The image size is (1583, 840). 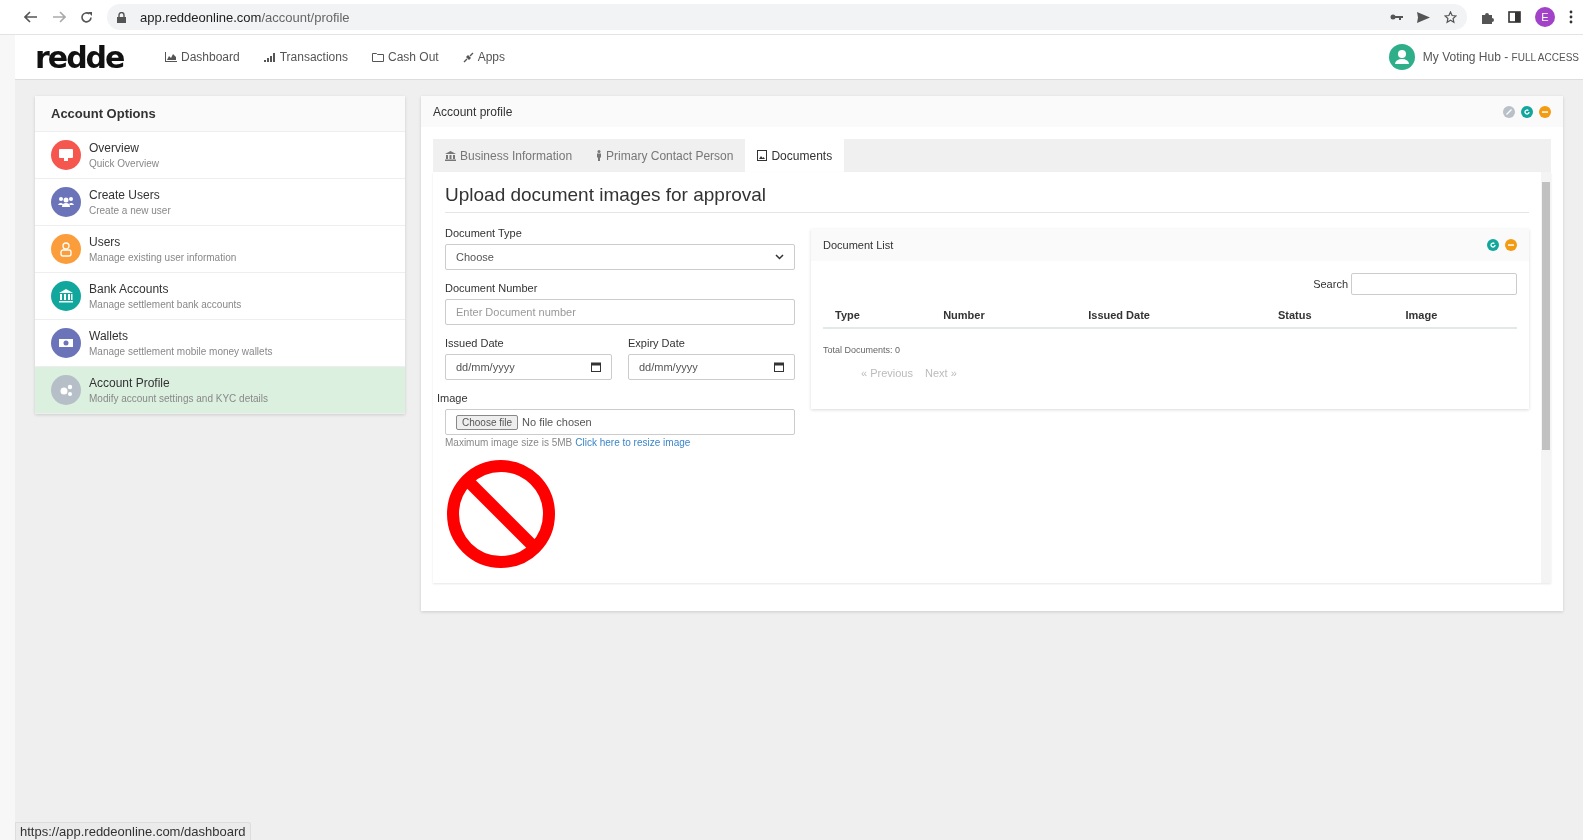 What do you see at coordinates (1546, 377) in the screenshot?
I see `scrollbar` at bounding box center [1546, 377].